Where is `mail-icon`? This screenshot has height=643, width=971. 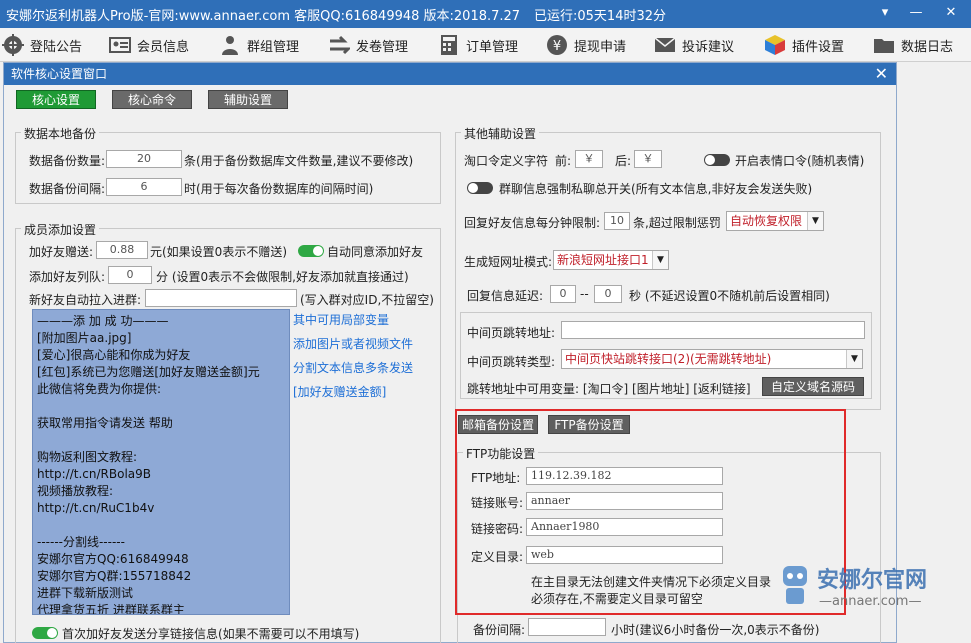
mail-icon is located at coordinates (665, 44).